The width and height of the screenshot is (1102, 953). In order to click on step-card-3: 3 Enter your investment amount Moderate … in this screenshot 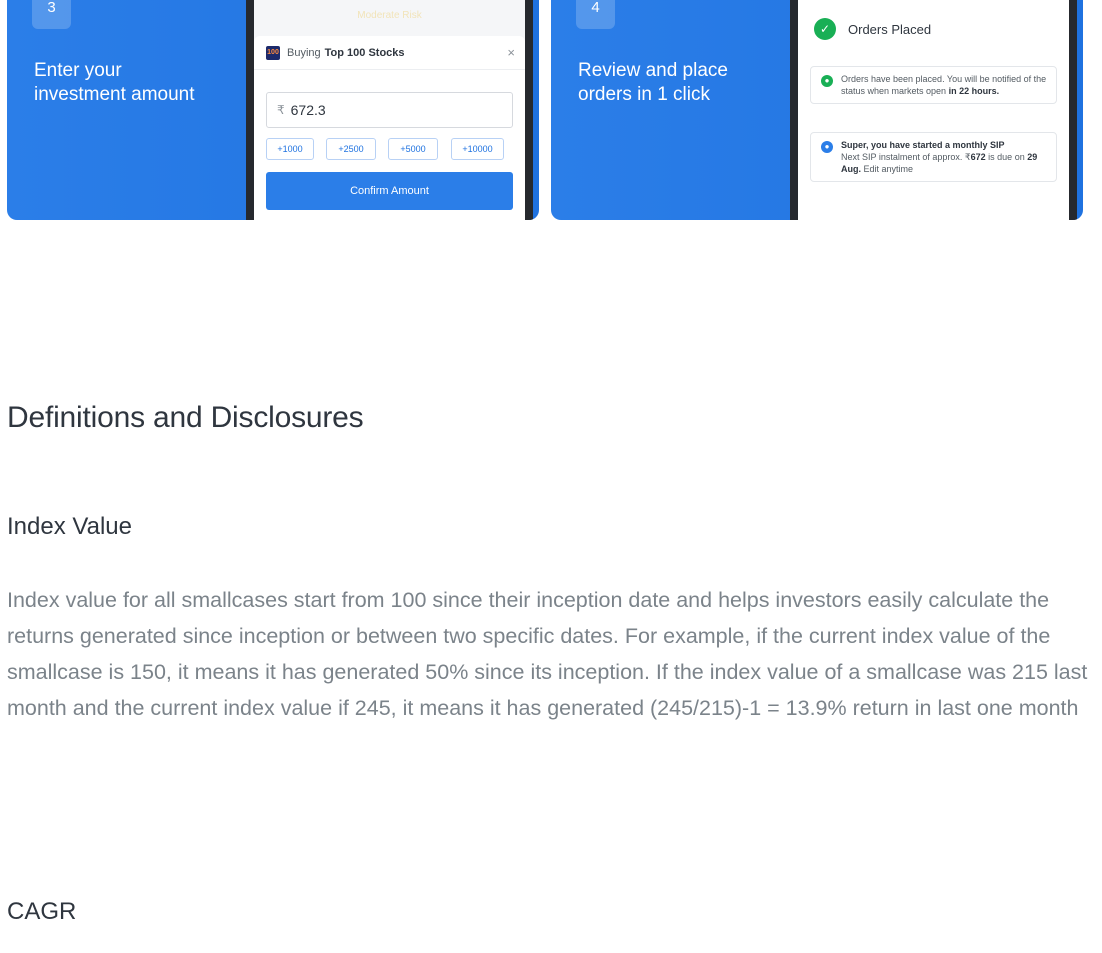, I will do `click(273, 110)`.